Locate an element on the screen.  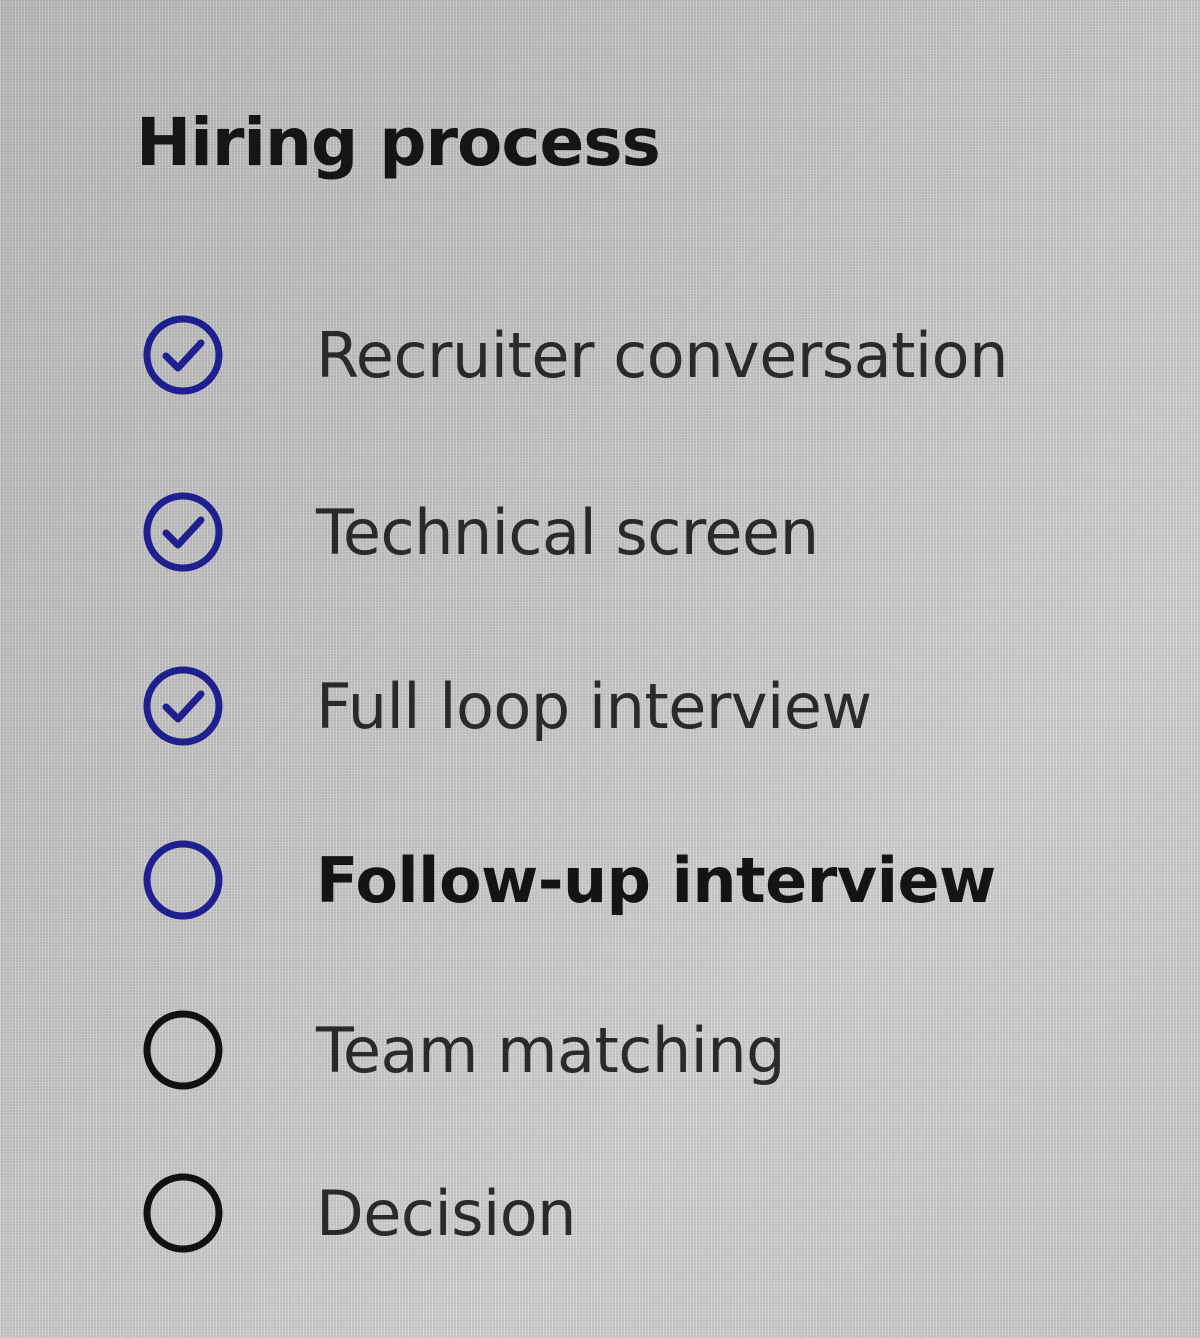
step-technical-screen: Technical screen is located at coordinates (479, 532).